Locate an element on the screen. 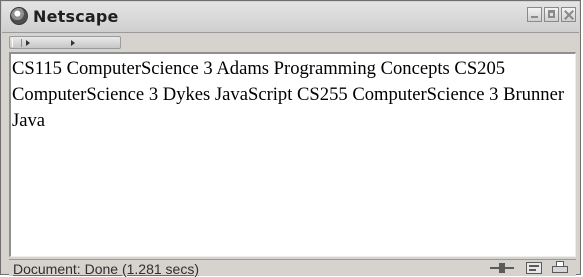  connection-status-icon is located at coordinates (502, 268).